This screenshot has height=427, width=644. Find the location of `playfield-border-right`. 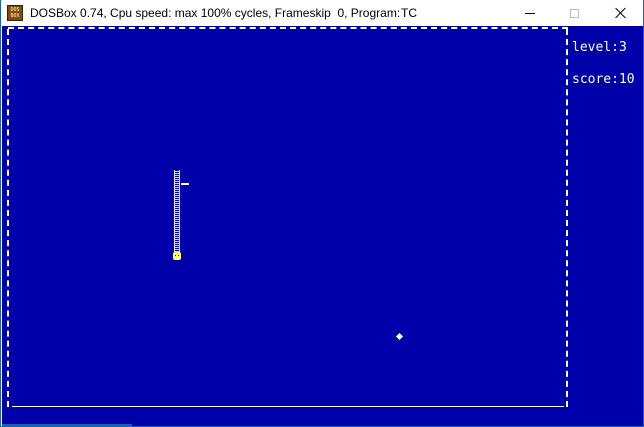

playfield-border-right is located at coordinates (567, 218).